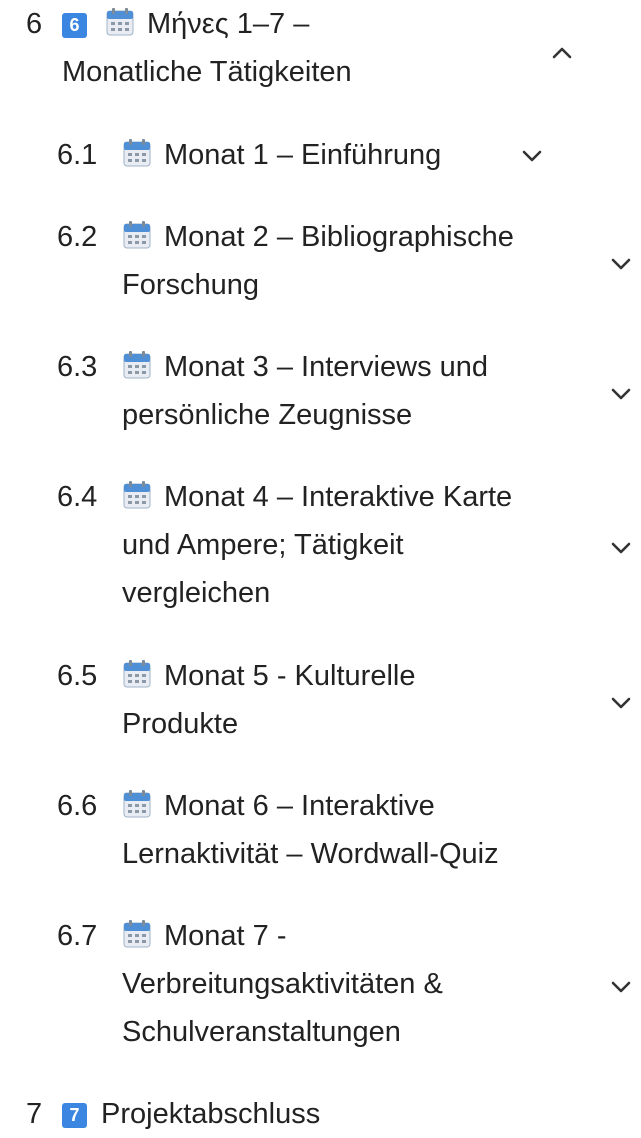  I want to click on subsection-title-line1: Monat 3 – Interviews und, so click(326, 367).